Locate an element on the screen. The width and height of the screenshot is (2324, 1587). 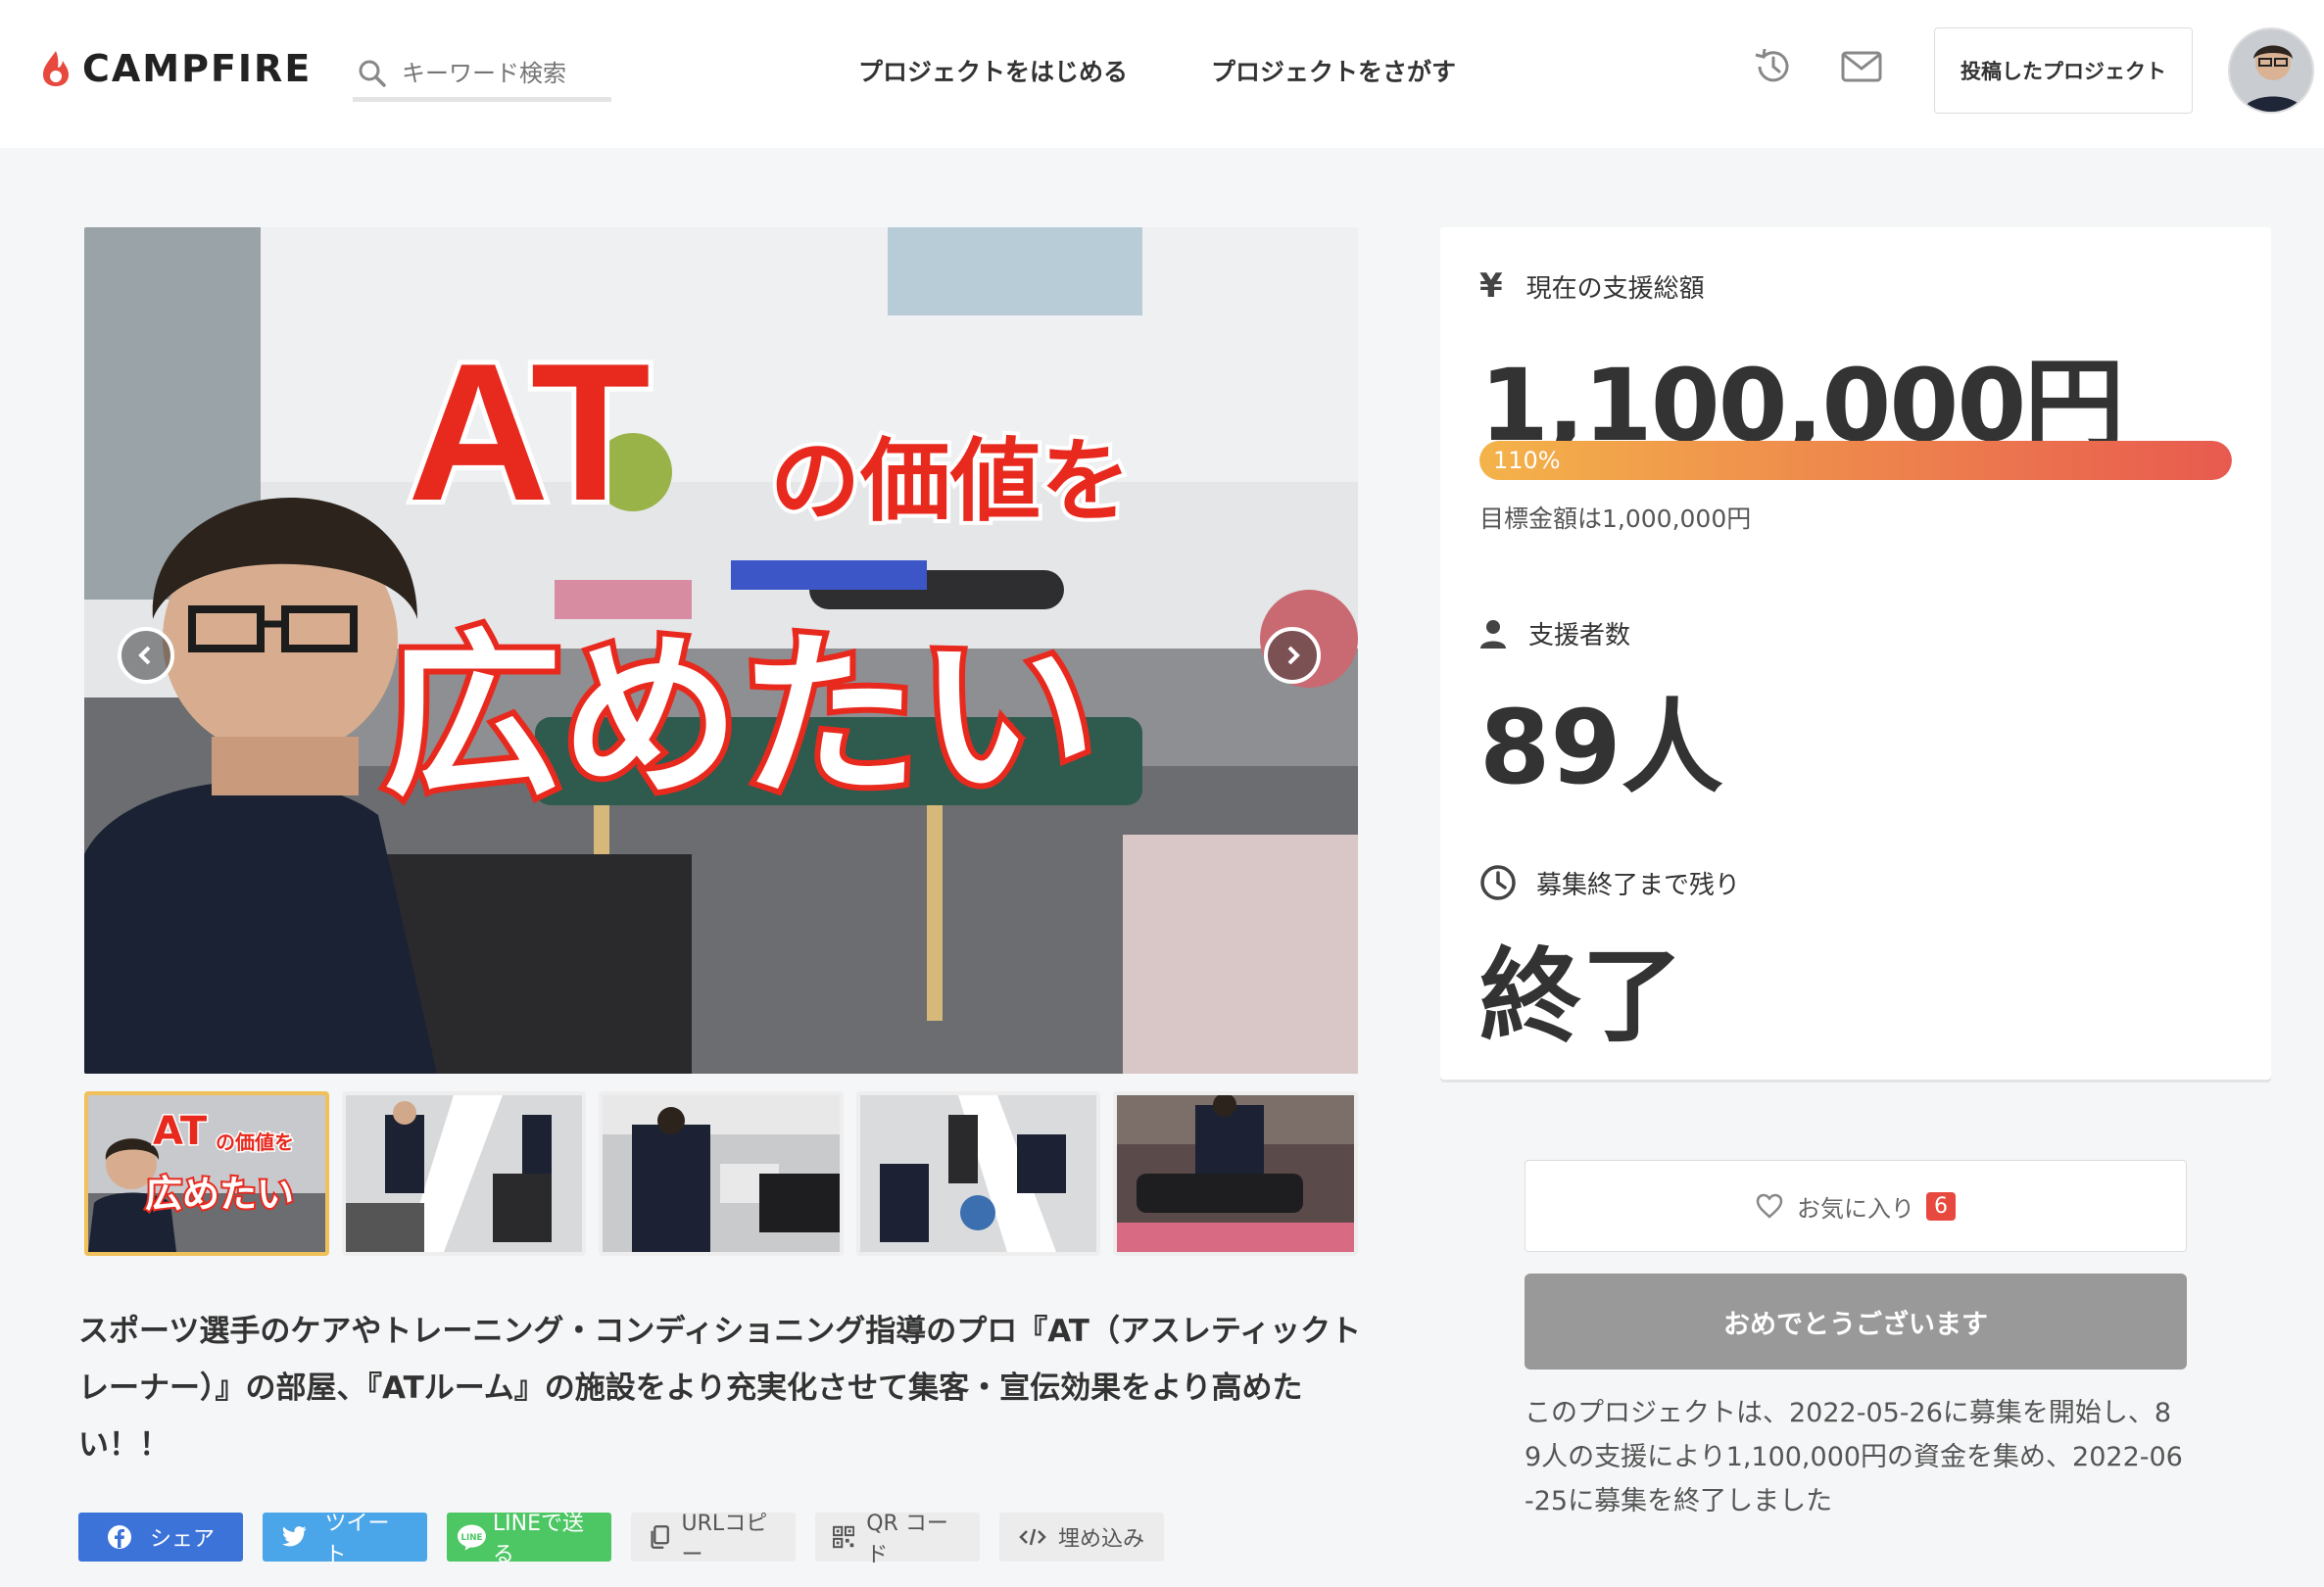
chevron-left-icon is located at coordinates (144, 655).